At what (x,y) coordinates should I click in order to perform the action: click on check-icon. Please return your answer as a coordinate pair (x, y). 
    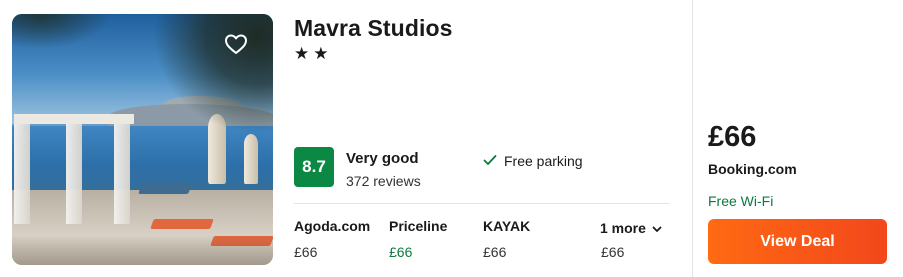
    Looking at the image, I should click on (490, 161).